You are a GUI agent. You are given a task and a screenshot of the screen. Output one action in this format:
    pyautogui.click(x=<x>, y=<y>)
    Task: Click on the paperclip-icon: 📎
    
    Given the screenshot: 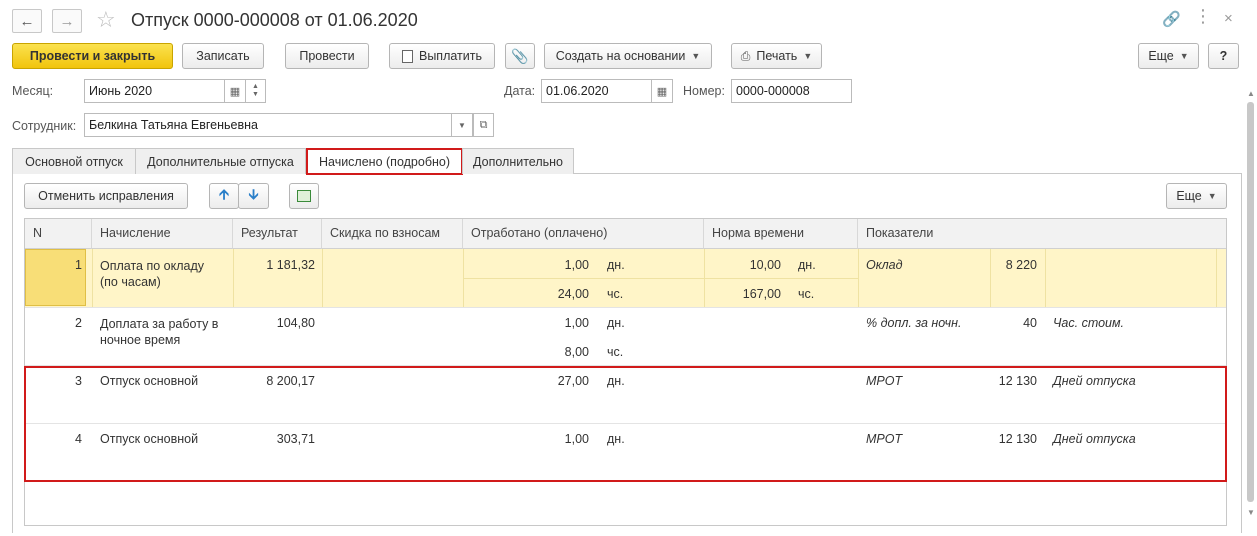 What is the action you would take?
    pyautogui.click(x=520, y=55)
    